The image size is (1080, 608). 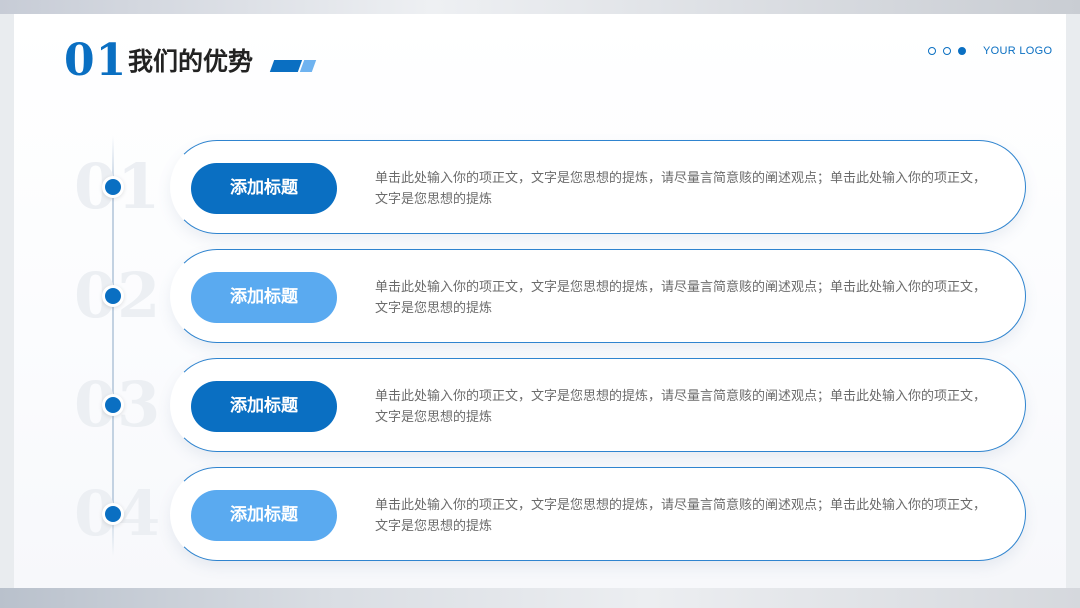 I want to click on title-decoration, so click(x=293, y=66).